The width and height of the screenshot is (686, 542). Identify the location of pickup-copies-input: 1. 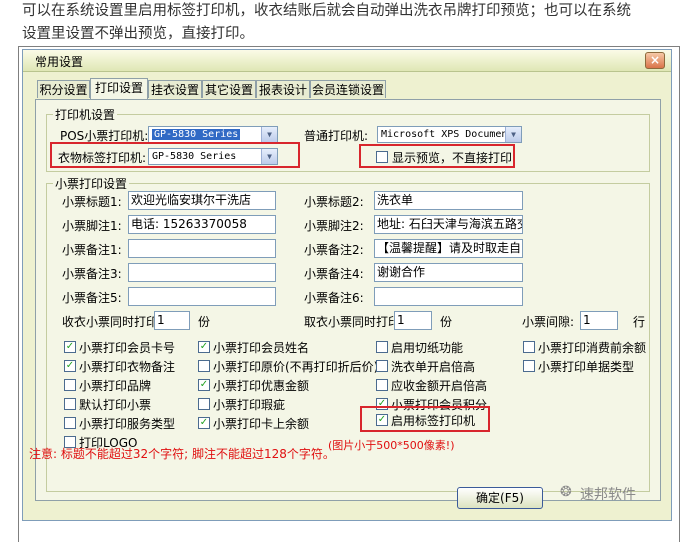
(413, 320).